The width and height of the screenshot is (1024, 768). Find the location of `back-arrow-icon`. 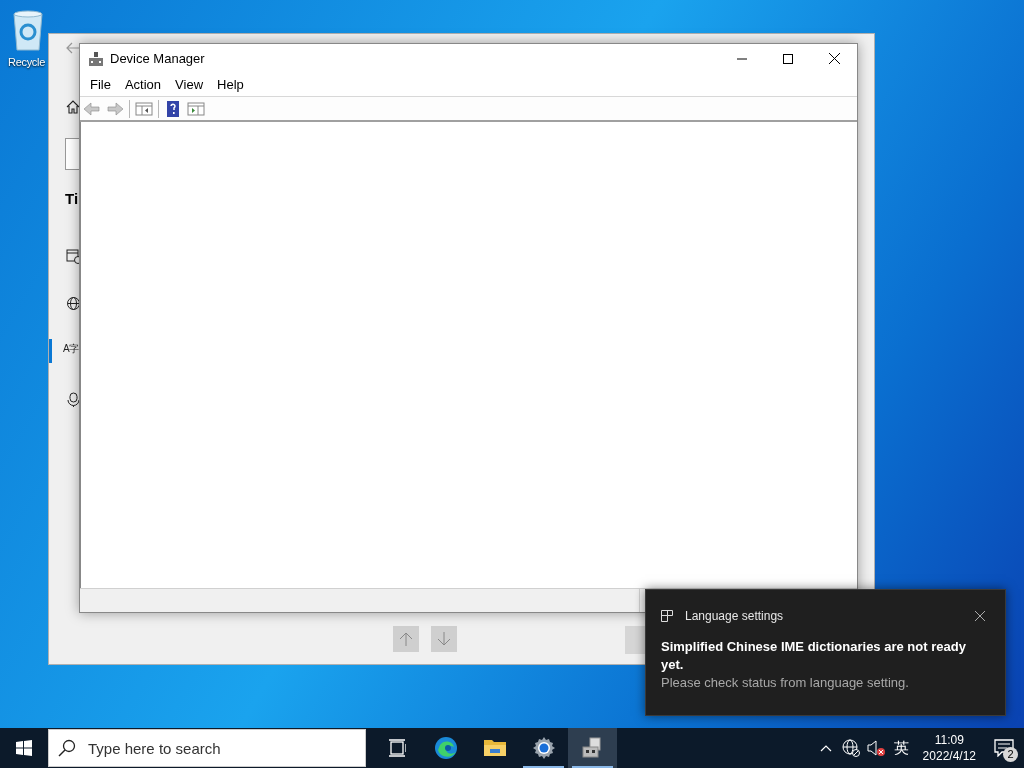

back-arrow-icon is located at coordinates (73, 48).